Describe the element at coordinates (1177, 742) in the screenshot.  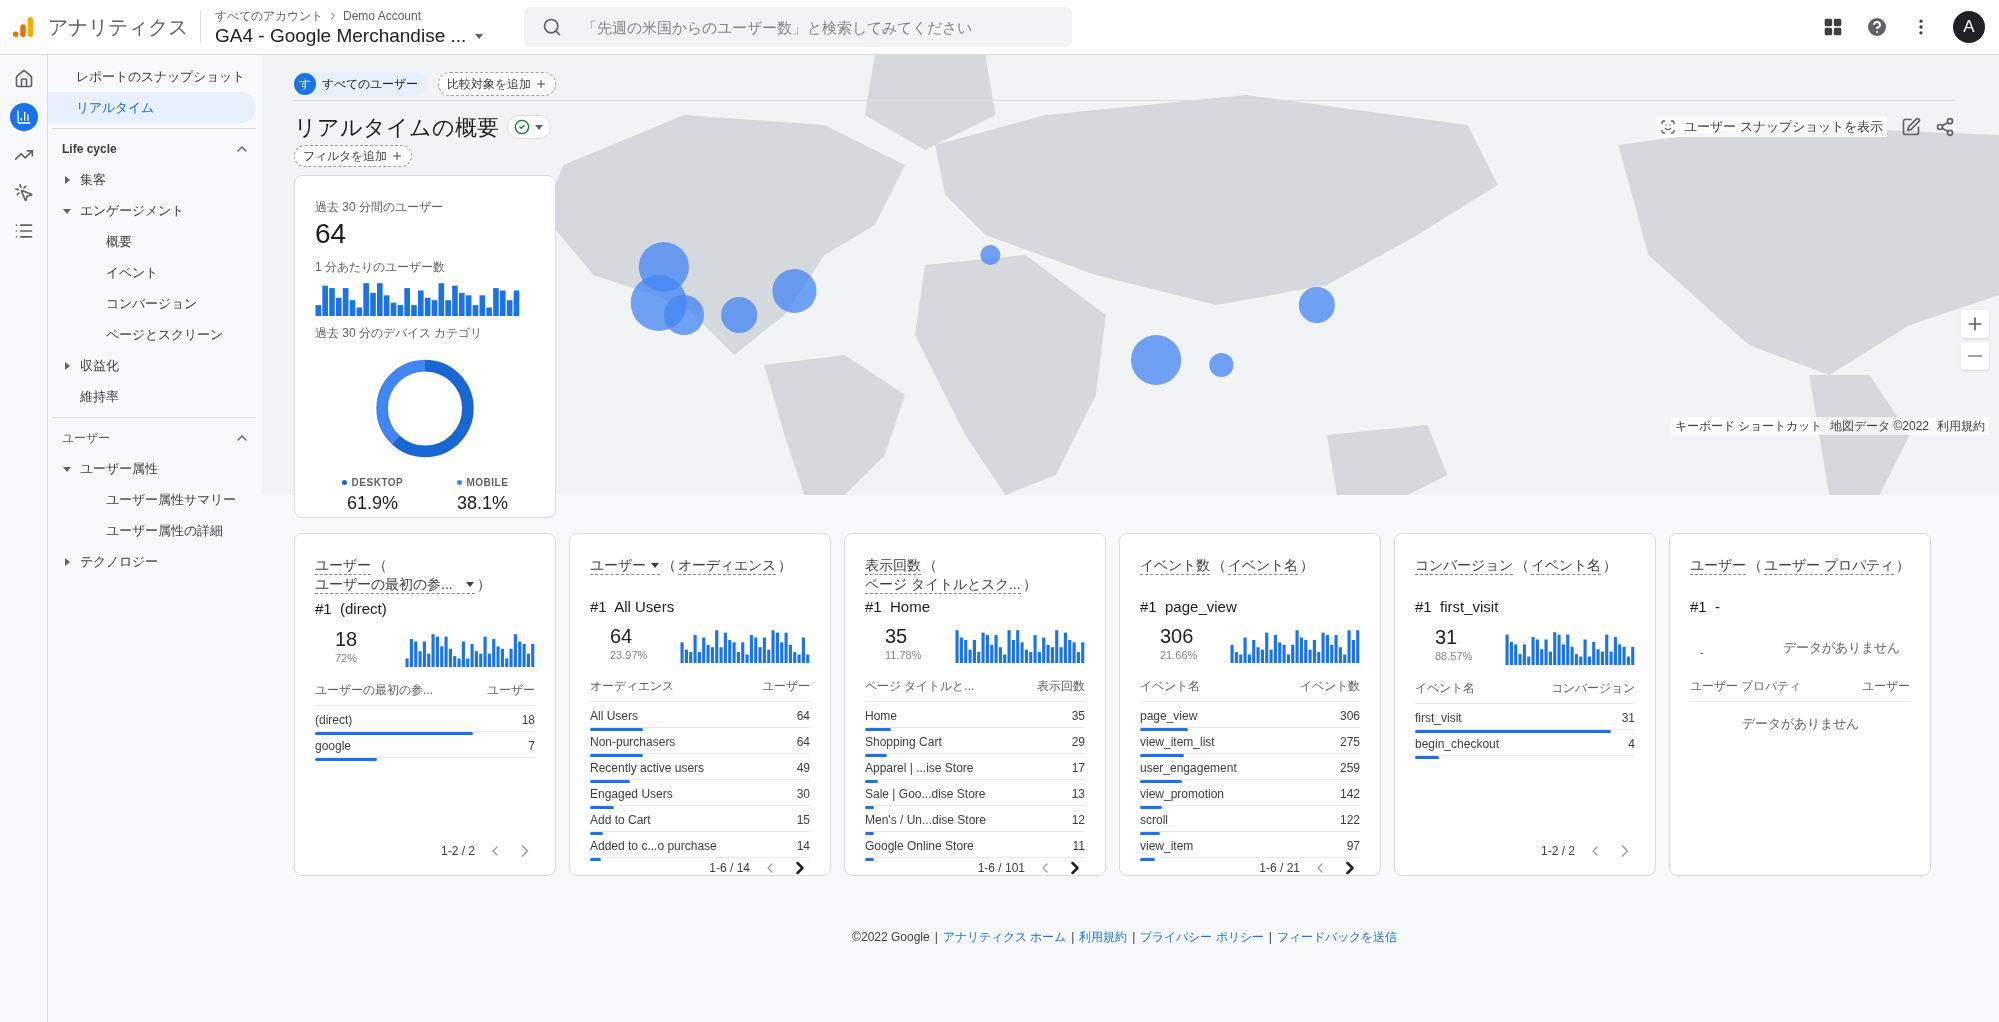
I see `table-cell-text: view_item_list` at that location.